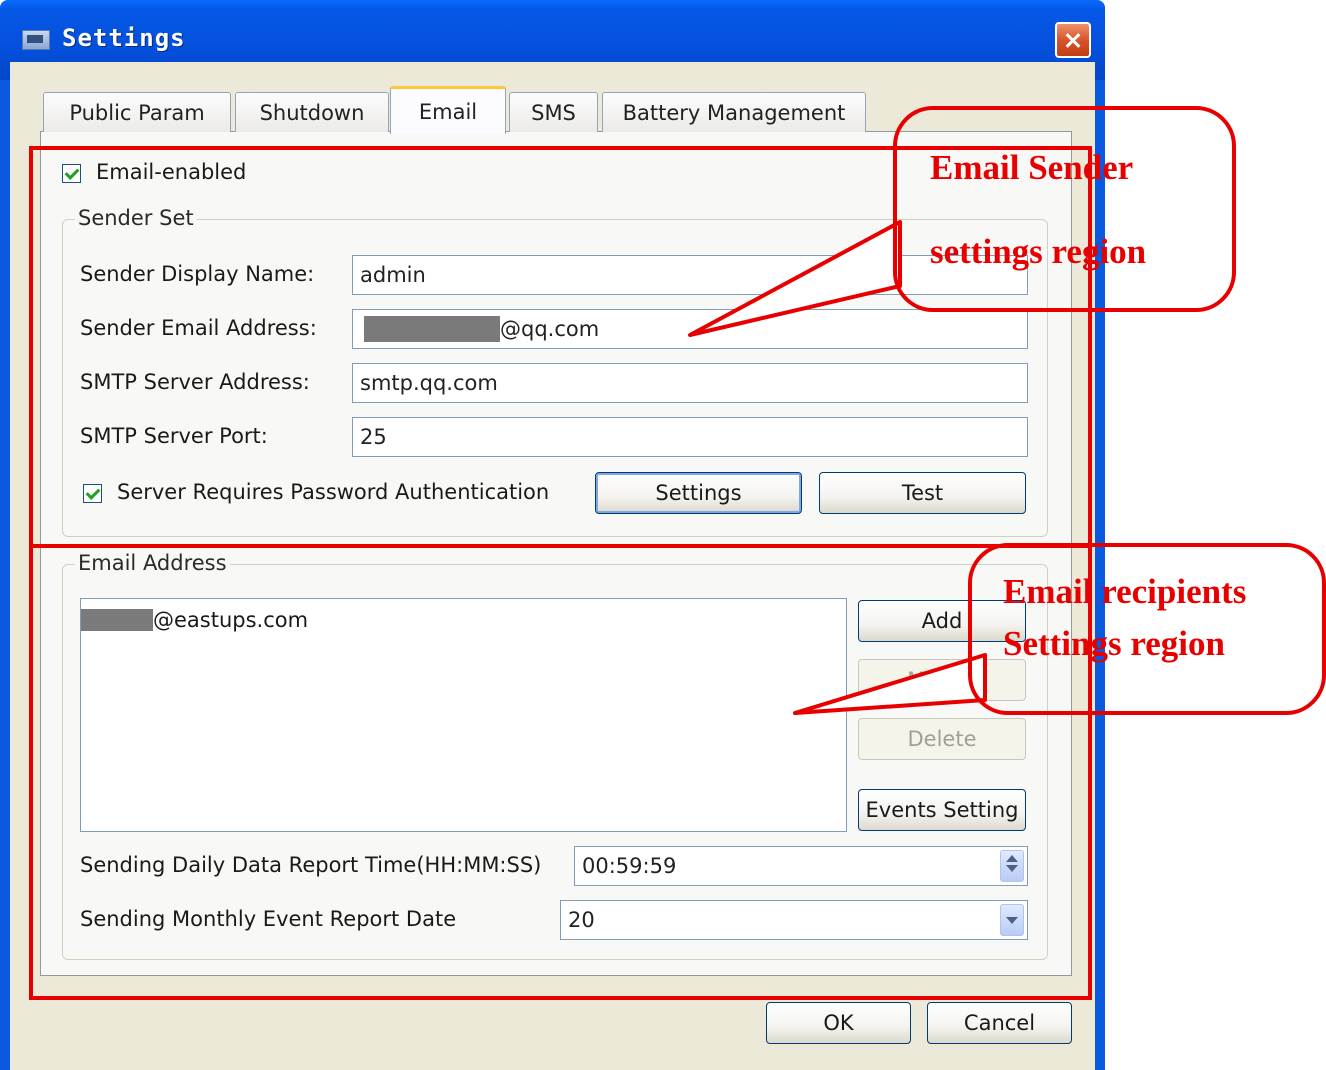 The image size is (1326, 1070). I want to click on sender-callout-text-2: settings region, so click(1038, 251).